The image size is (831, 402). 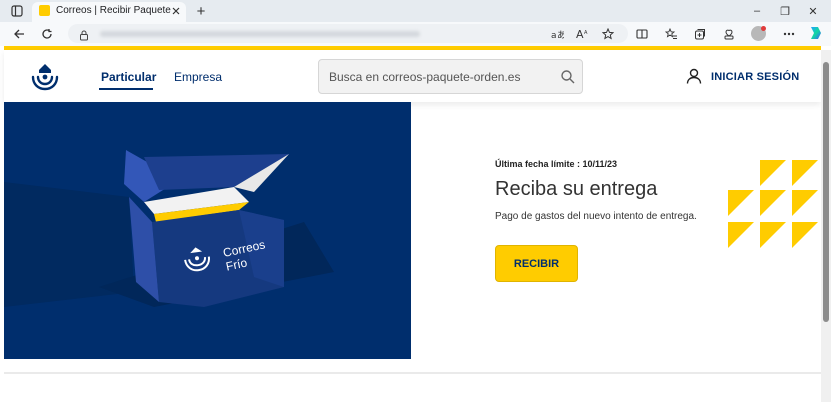 I want to click on collections-icon, so click(x=700, y=34).